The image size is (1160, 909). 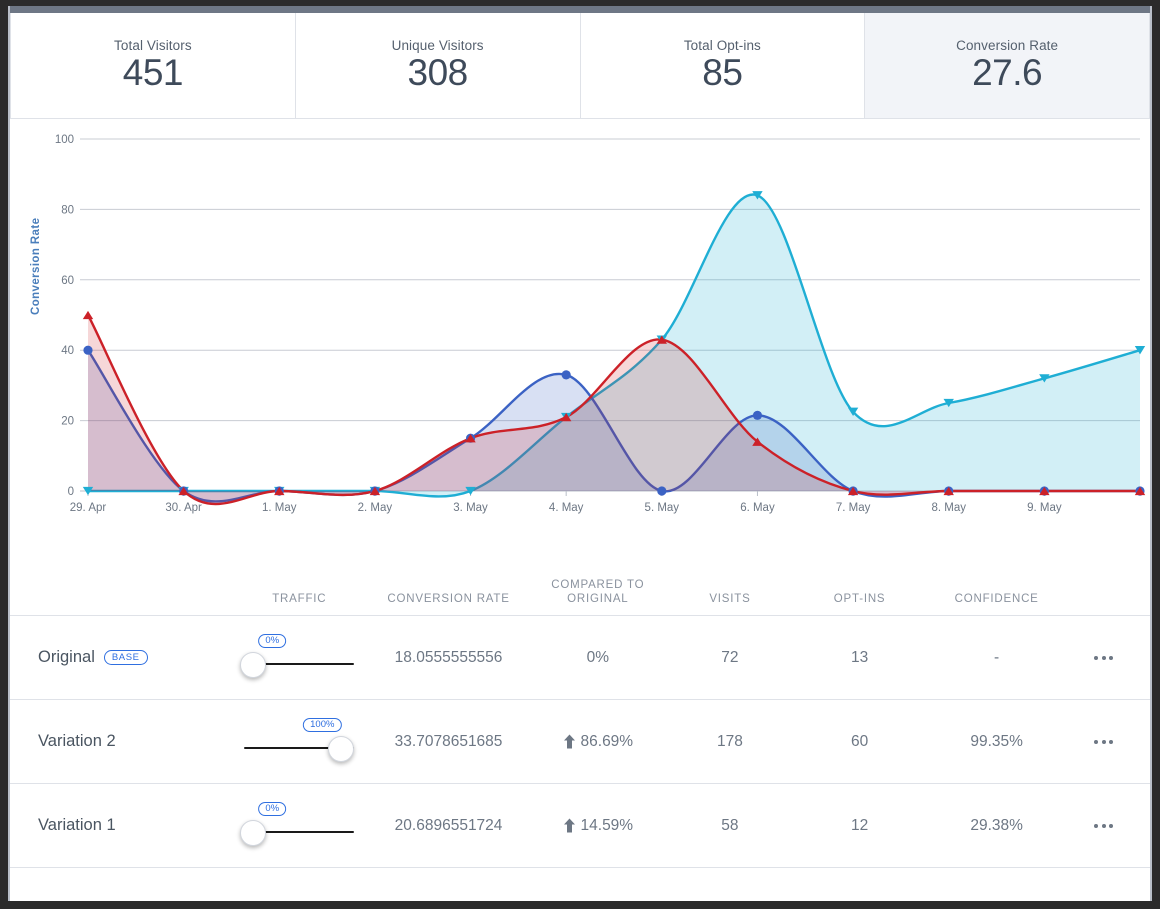 What do you see at coordinates (948, 508) in the screenshot?
I see `svg-text: 8. May` at bounding box center [948, 508].